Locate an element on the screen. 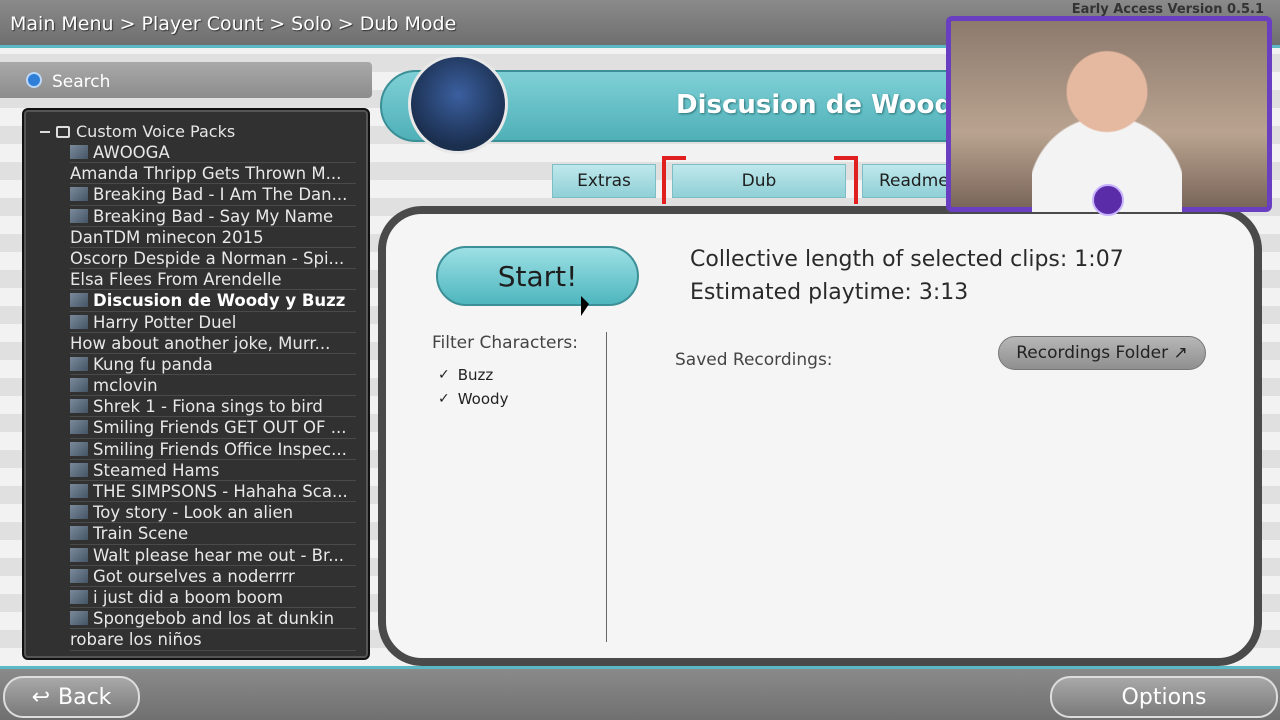  page-title: Discusion de Woody is located at coordinates (823, 105).